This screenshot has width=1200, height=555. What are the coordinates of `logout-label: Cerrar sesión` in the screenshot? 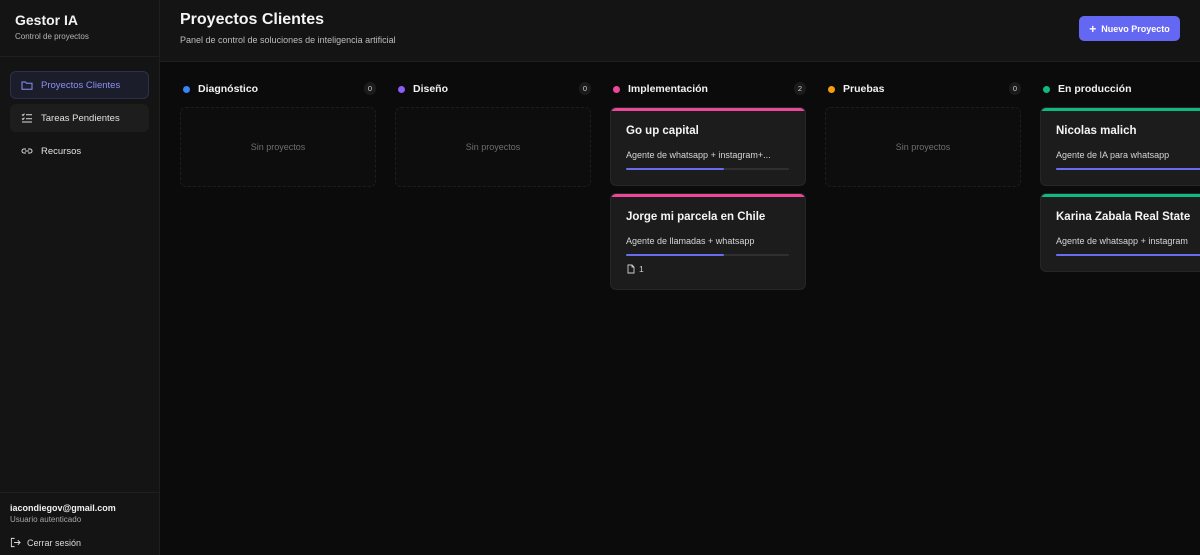 It's located at (54, 542).